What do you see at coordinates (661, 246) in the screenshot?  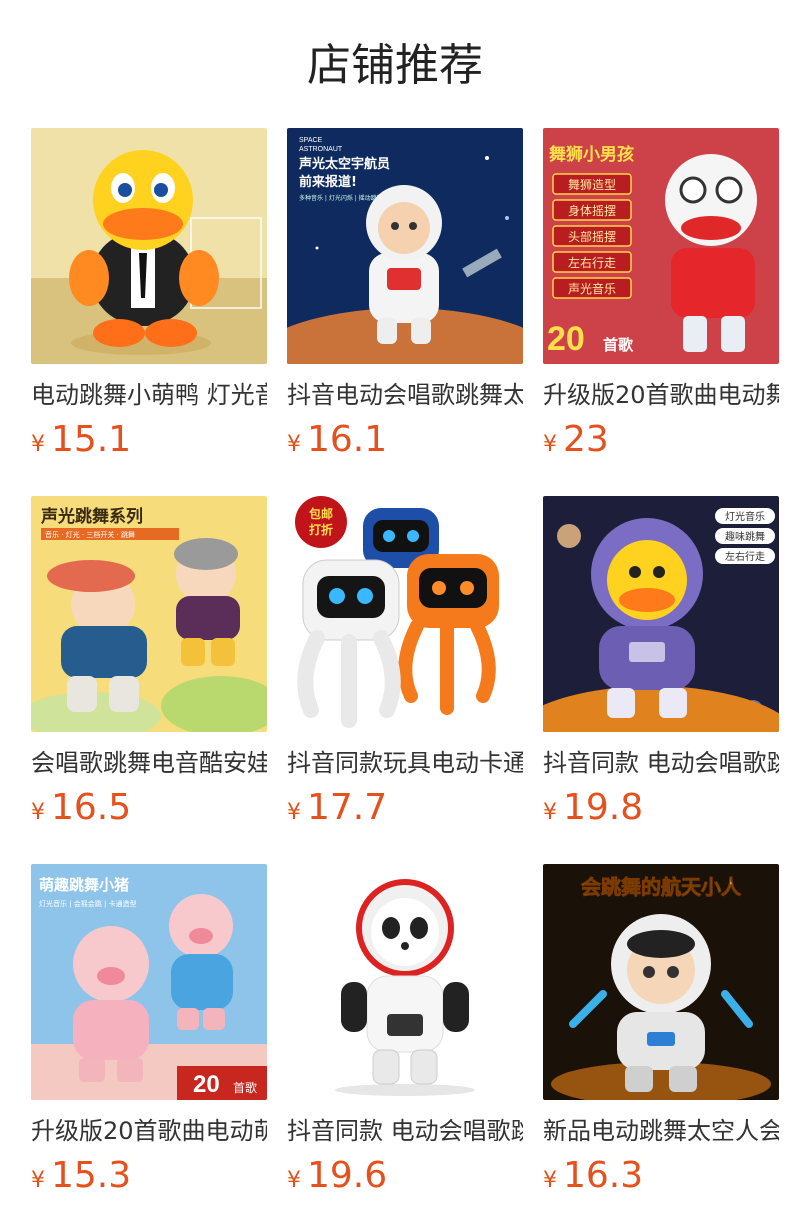 I see `product-image: 舞狮小男孩 舞狮造型 身体摇摆 头部摇摆 左右行走 声光音乐 20 首歌` at bounding box center [661, 246].